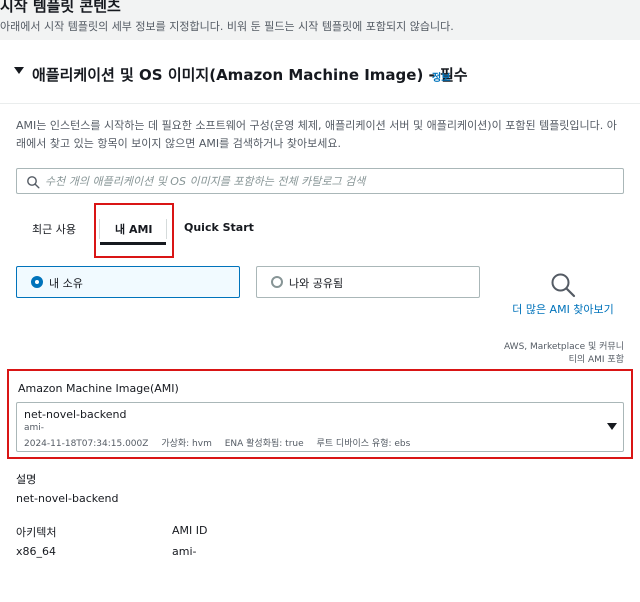 This screenshot has height=602, width=640. Describe the element at coordinates (54, 229) in the screenshot. I see `tab-recent: 최근 사용` at that location.